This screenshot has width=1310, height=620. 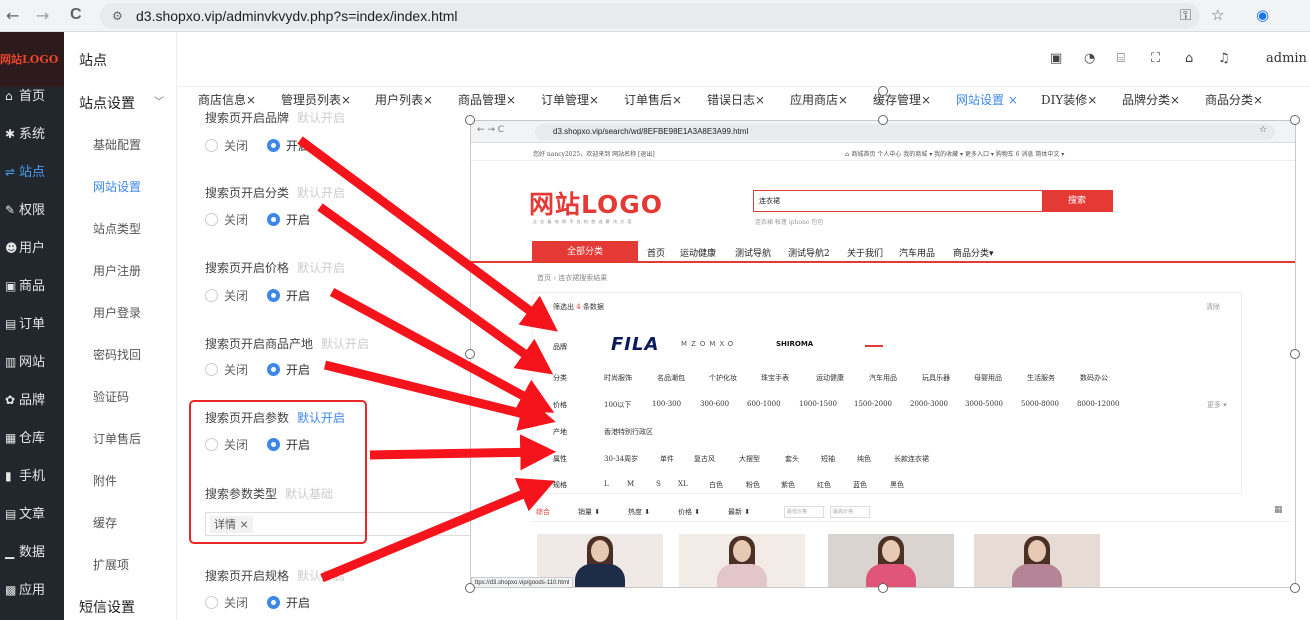 What do you see at coordinates (917, 252) in the screenshot?
I see `embedded-nav-item: 汽车用品` at bounding box center [917, 252].